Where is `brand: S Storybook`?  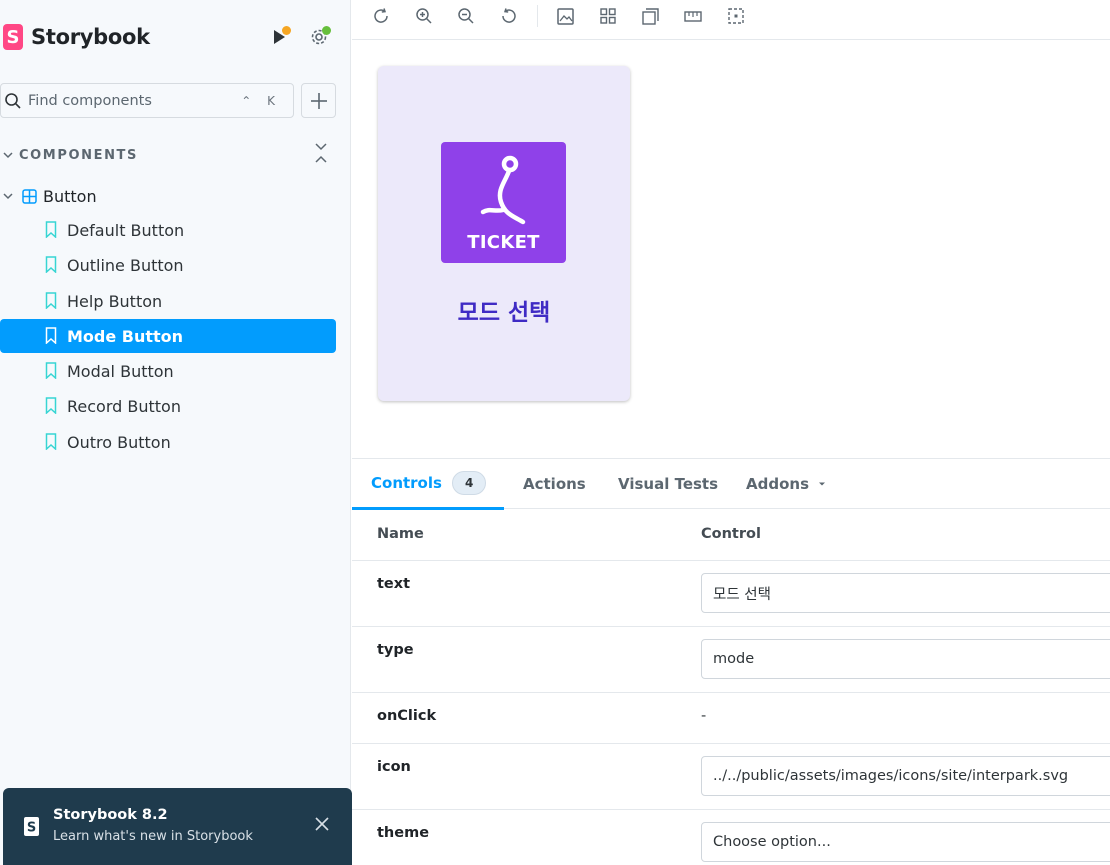 brand: S Storybook is located at coordinates (76, 37).